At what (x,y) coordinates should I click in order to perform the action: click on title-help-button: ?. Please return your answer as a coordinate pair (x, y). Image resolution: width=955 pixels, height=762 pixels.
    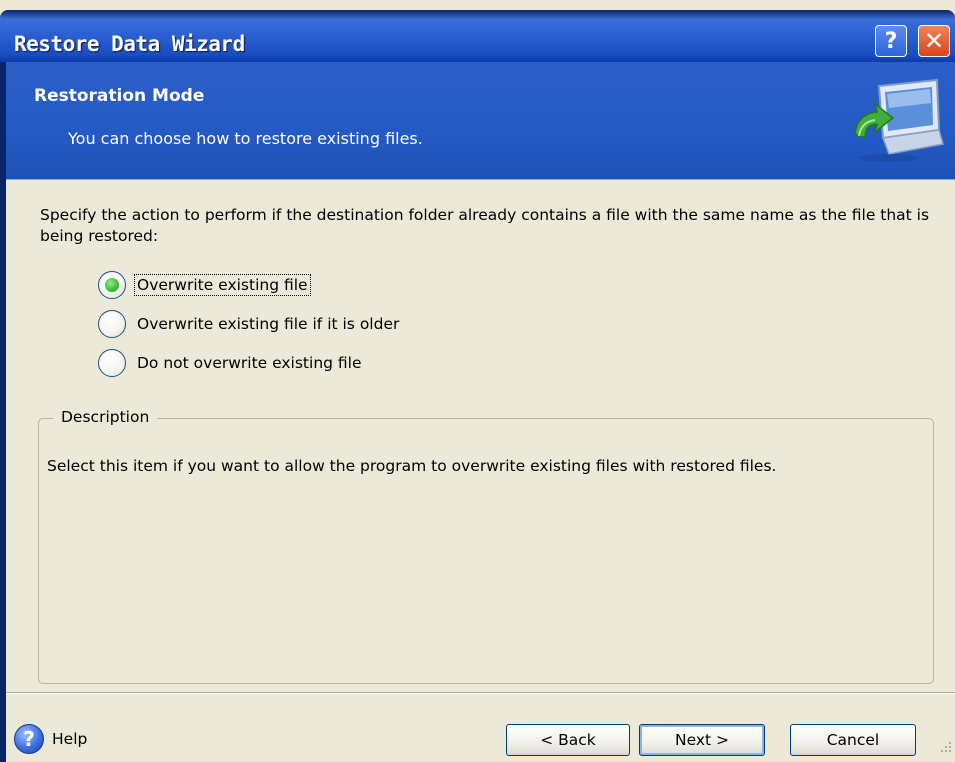
    Looking at the image, I should click on (891, 41).